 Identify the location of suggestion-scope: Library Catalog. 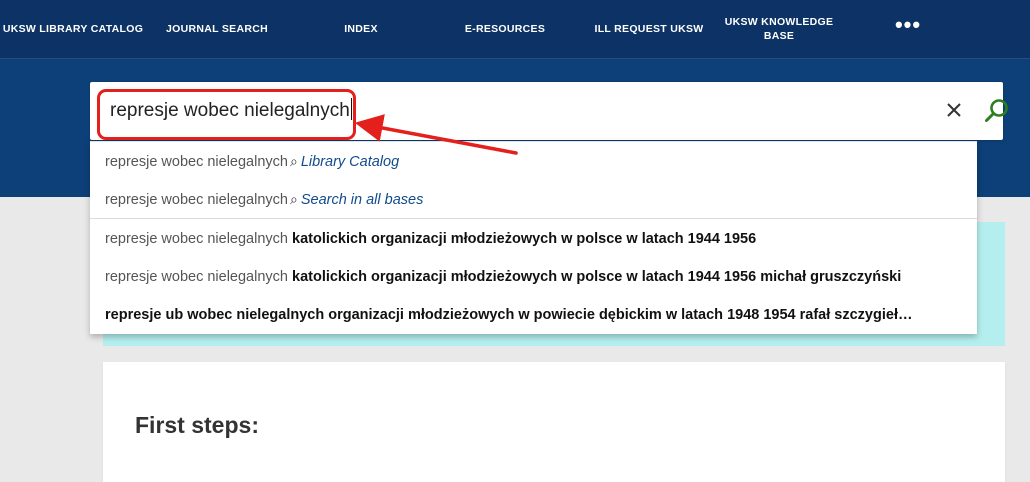
(350, 162).